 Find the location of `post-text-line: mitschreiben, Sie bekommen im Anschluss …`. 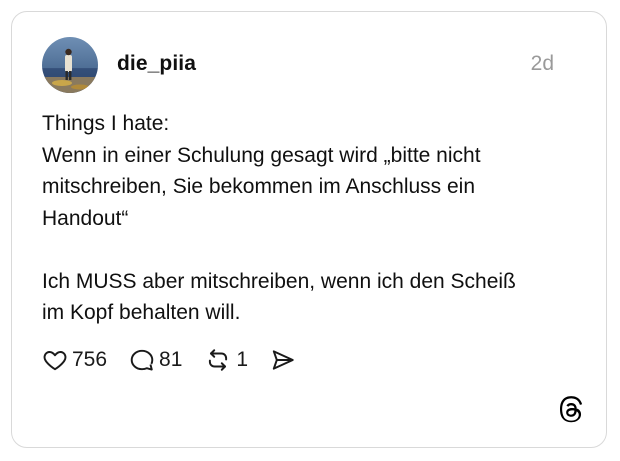

post-text-line: mitschreiben, Sie bekommen im Anschluss … is located at coordinates (259, 186).